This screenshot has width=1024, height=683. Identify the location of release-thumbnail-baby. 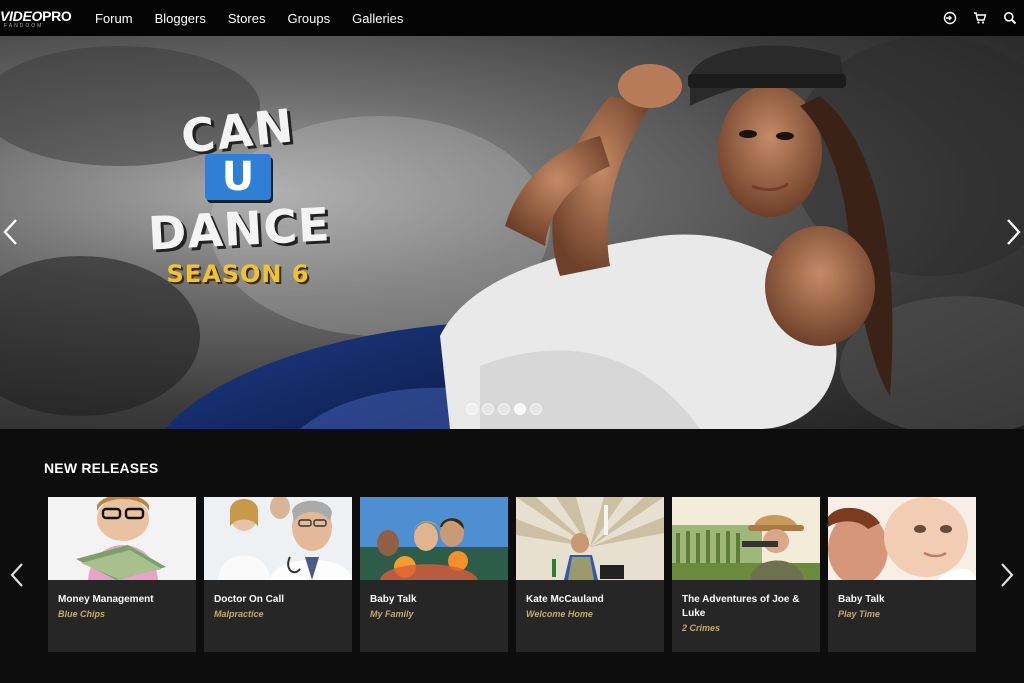
(902, 538).